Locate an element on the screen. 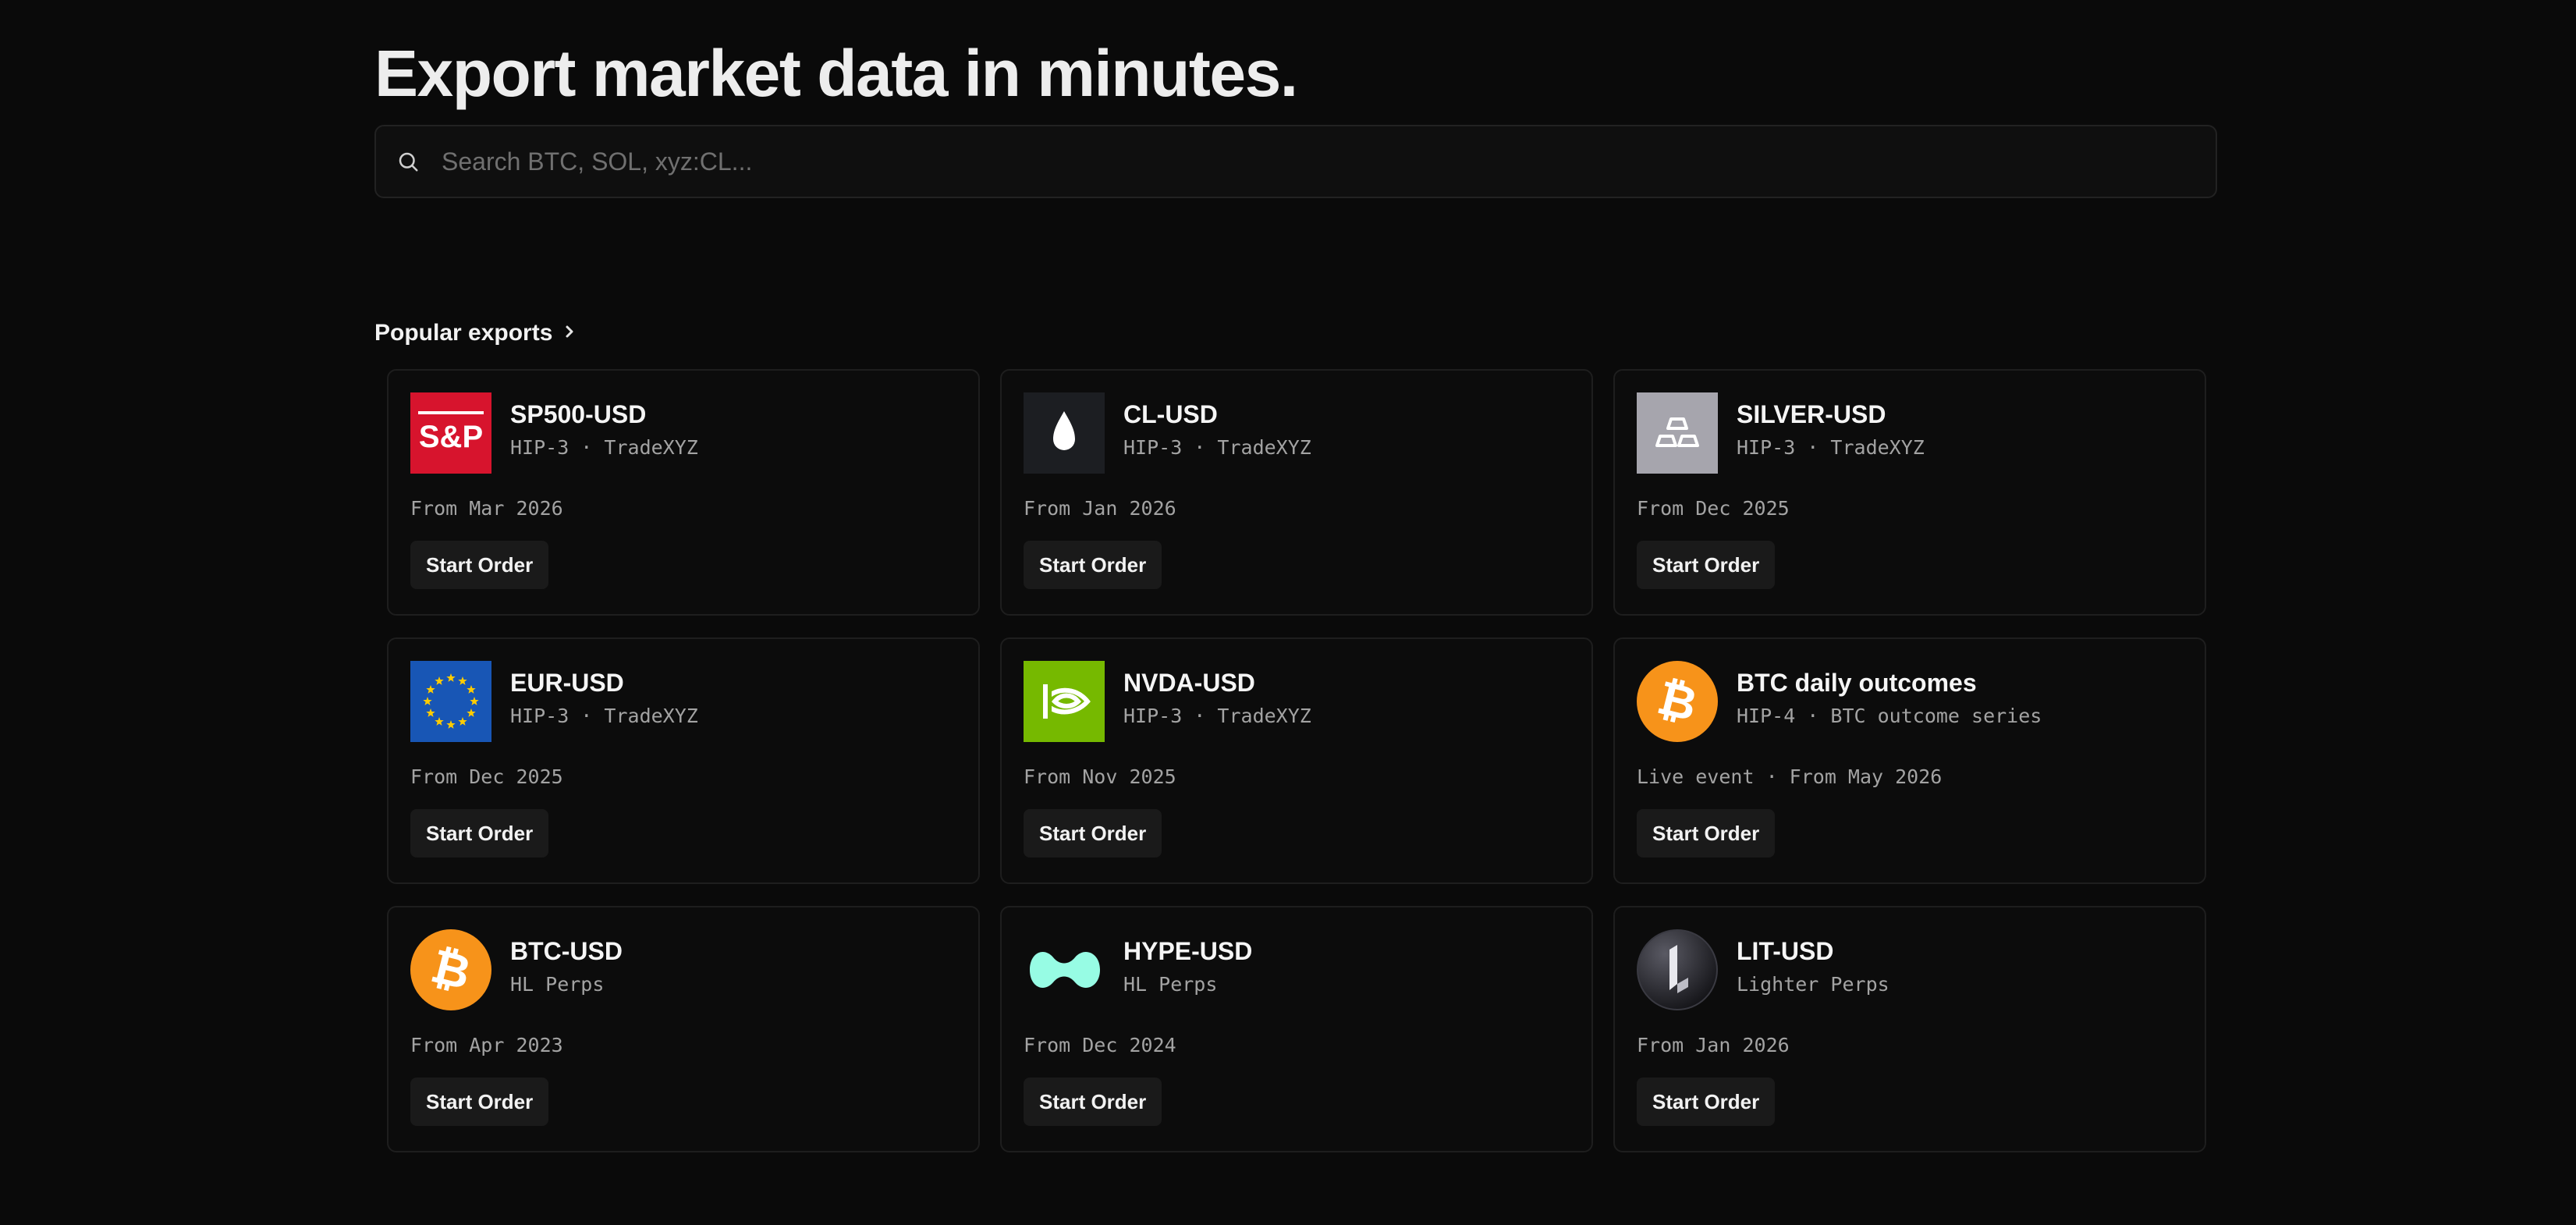  market-name: HYPE-USD is located at coordinates (1188, 951).